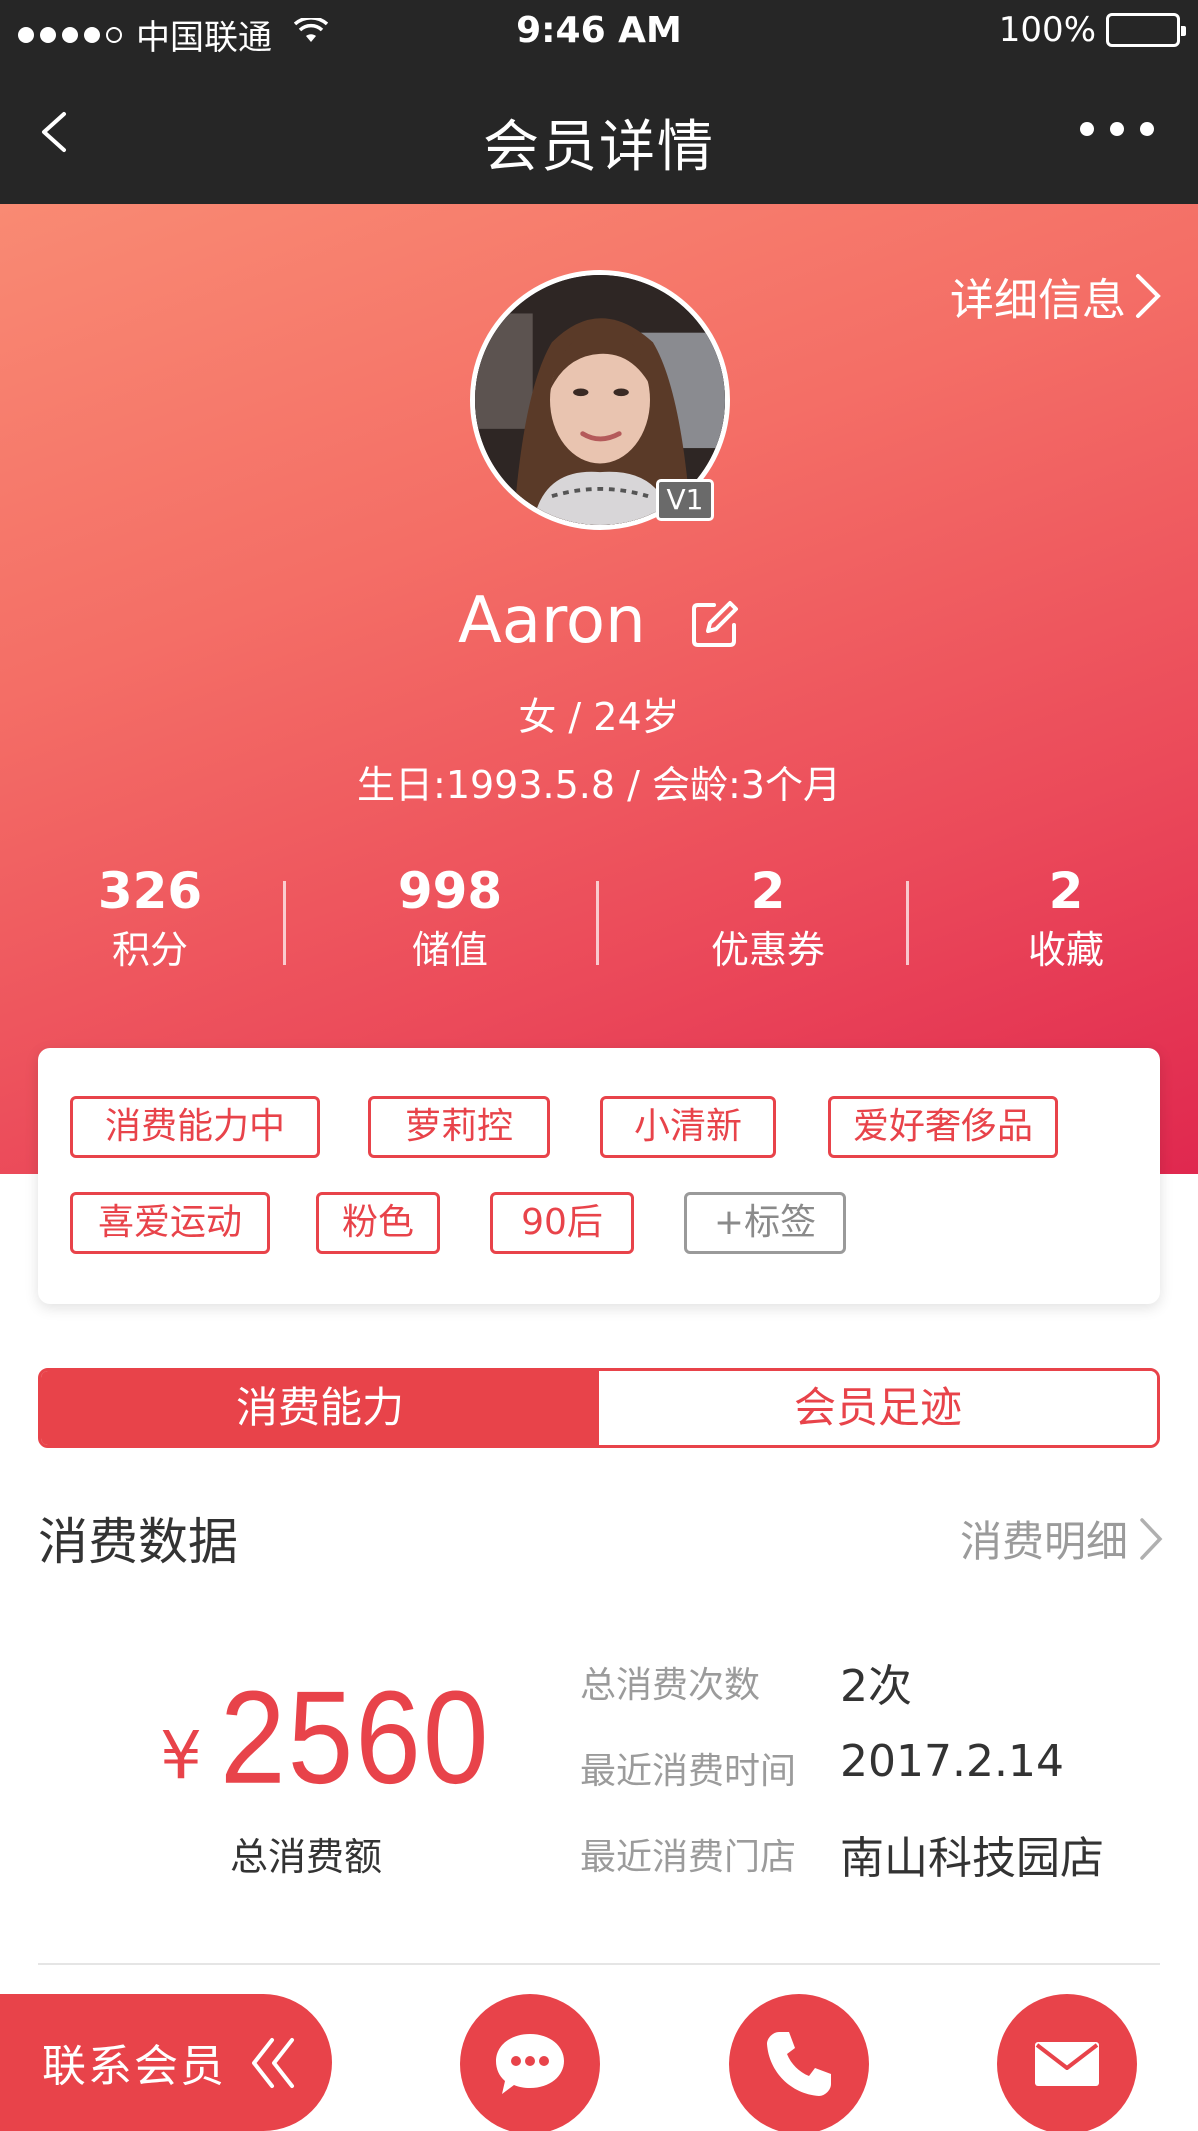  Describe the element at coordinates (149, 950) in the screenshot. I see `stat-label: 积分` at that location.